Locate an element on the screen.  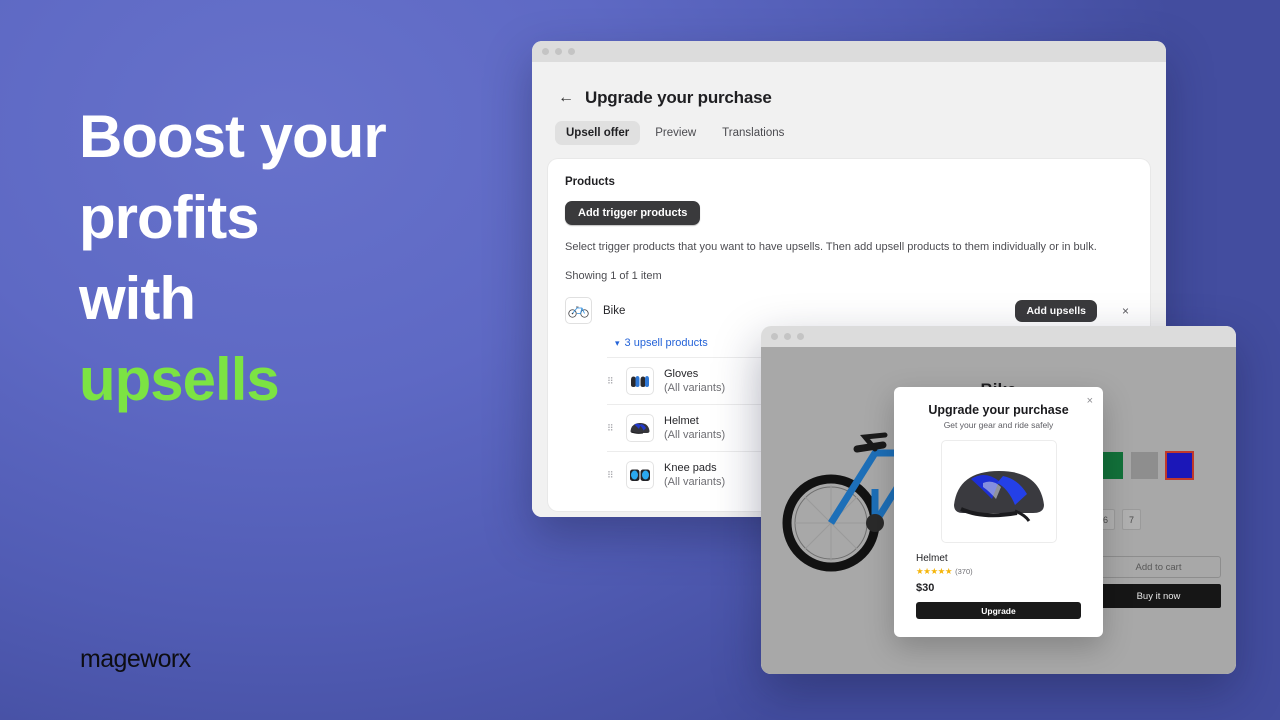
remove-trigger-product-icon: × is located at coordinates (1125, 311).